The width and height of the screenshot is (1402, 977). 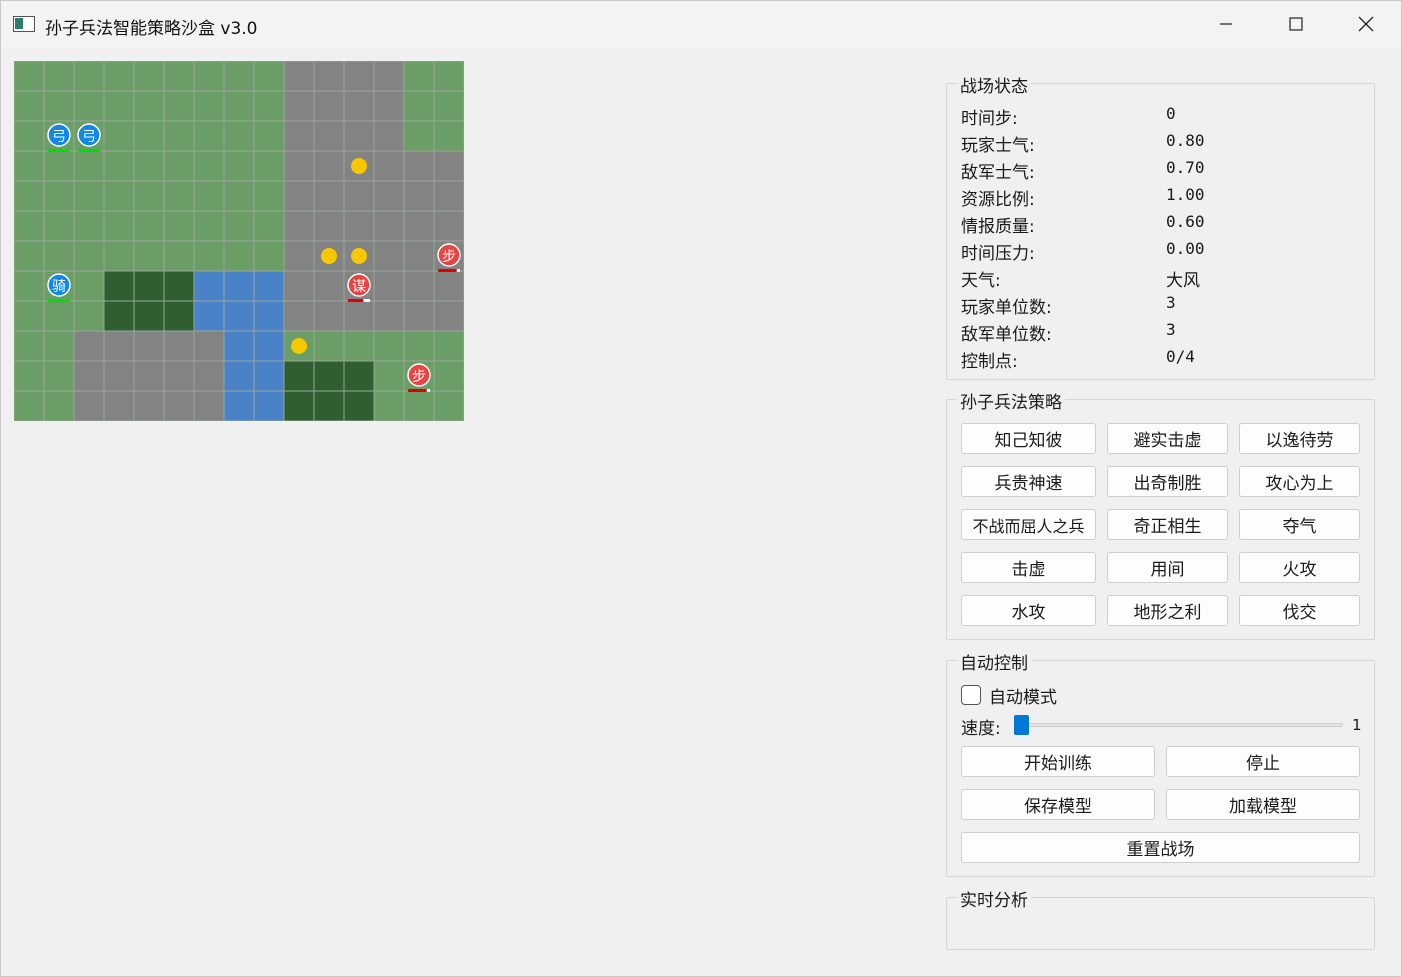 What do you see at coordinates (1058, 761) in the screenshot?
I see `start-training-button: 开始训练` at bounding box center [1058, 761].